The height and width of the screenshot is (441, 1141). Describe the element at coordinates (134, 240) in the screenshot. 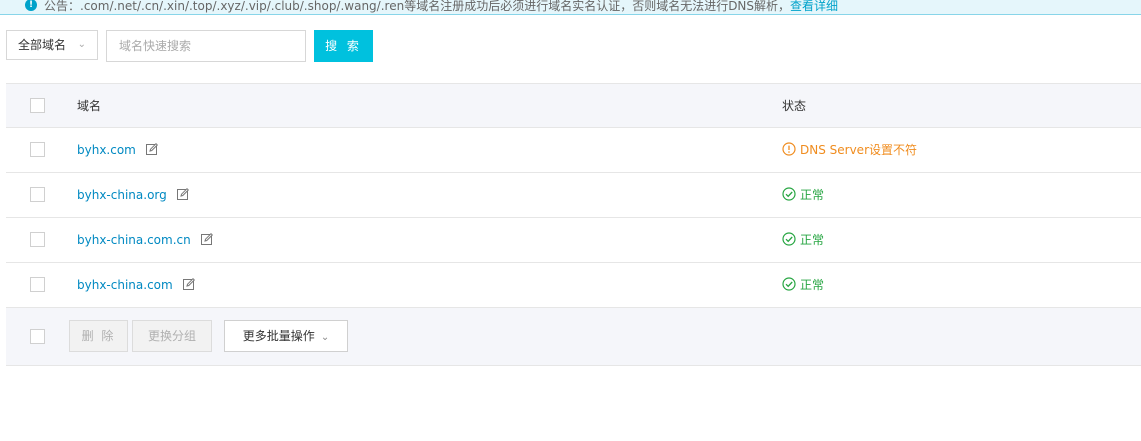

I see `domain-link: byhx-china.com.cn` at that location.